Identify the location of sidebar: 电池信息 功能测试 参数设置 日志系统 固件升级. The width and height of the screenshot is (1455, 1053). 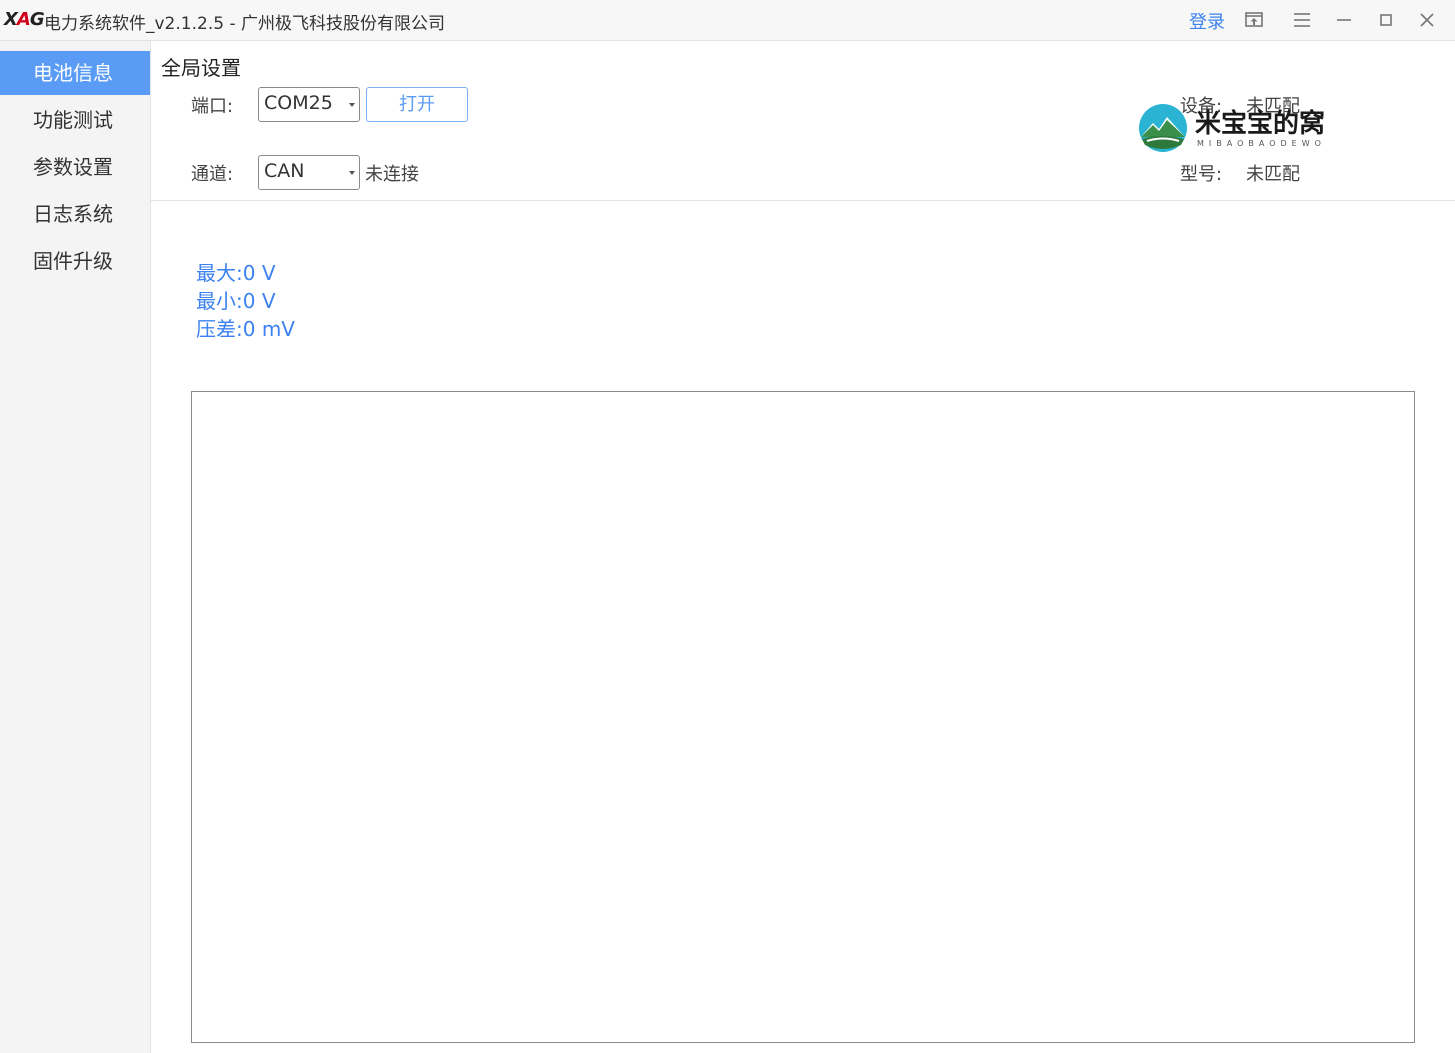
(75, 547).